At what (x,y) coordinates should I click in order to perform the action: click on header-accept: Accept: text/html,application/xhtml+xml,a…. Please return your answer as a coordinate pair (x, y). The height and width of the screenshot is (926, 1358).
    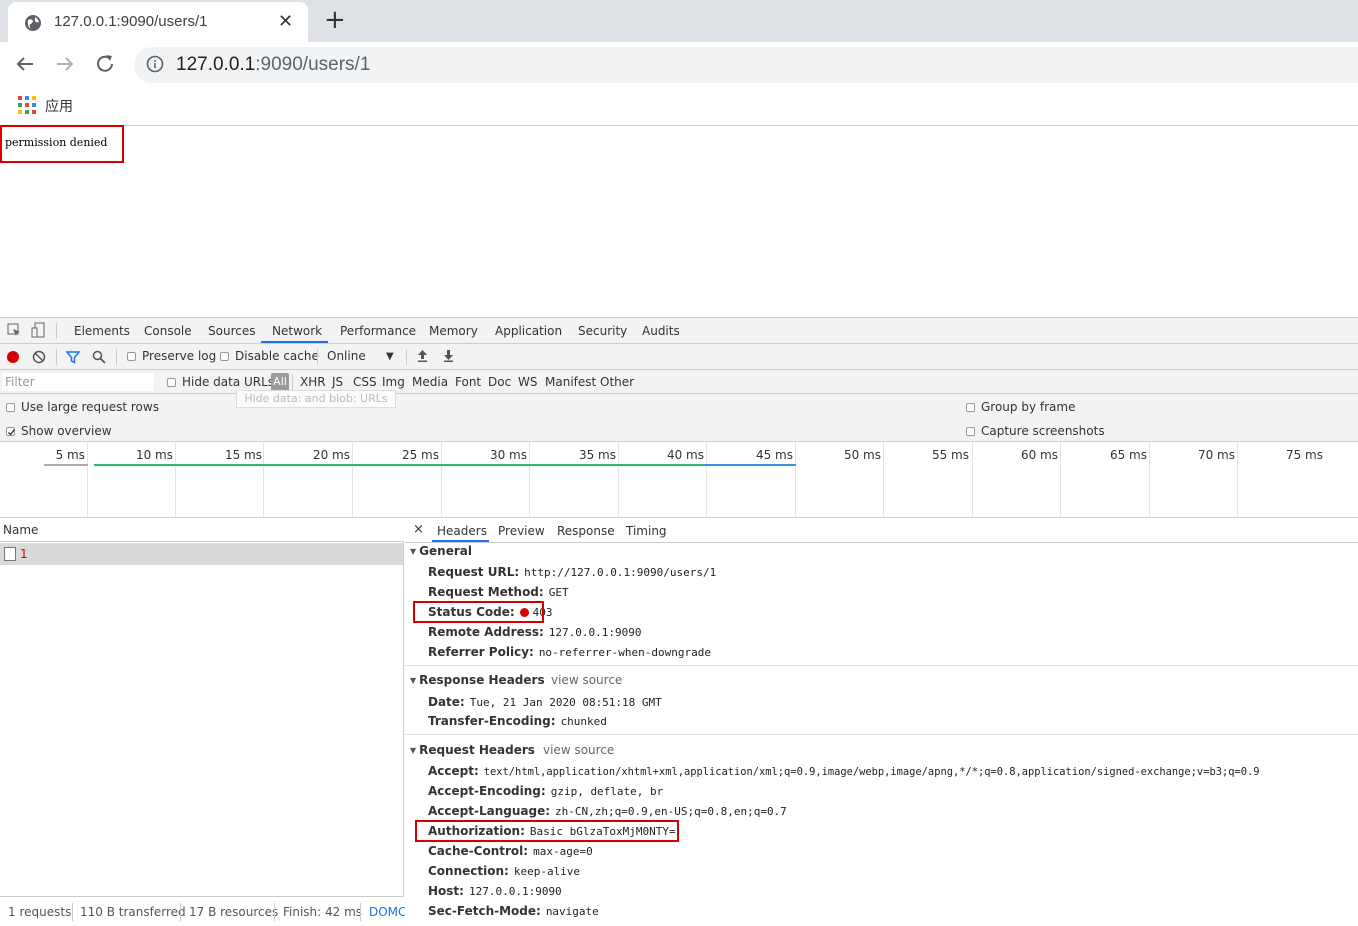
    Looking at the image, I should click on (844, 771).